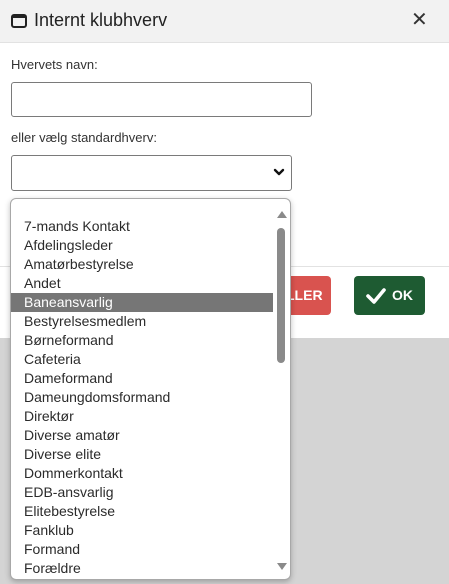 The width and height of the screenshot is (449, 584). What do you see at coordinates (54, 64) in the screenshot?
I see `name-label: Hvervets navn:` at bounding box center [54, 64].